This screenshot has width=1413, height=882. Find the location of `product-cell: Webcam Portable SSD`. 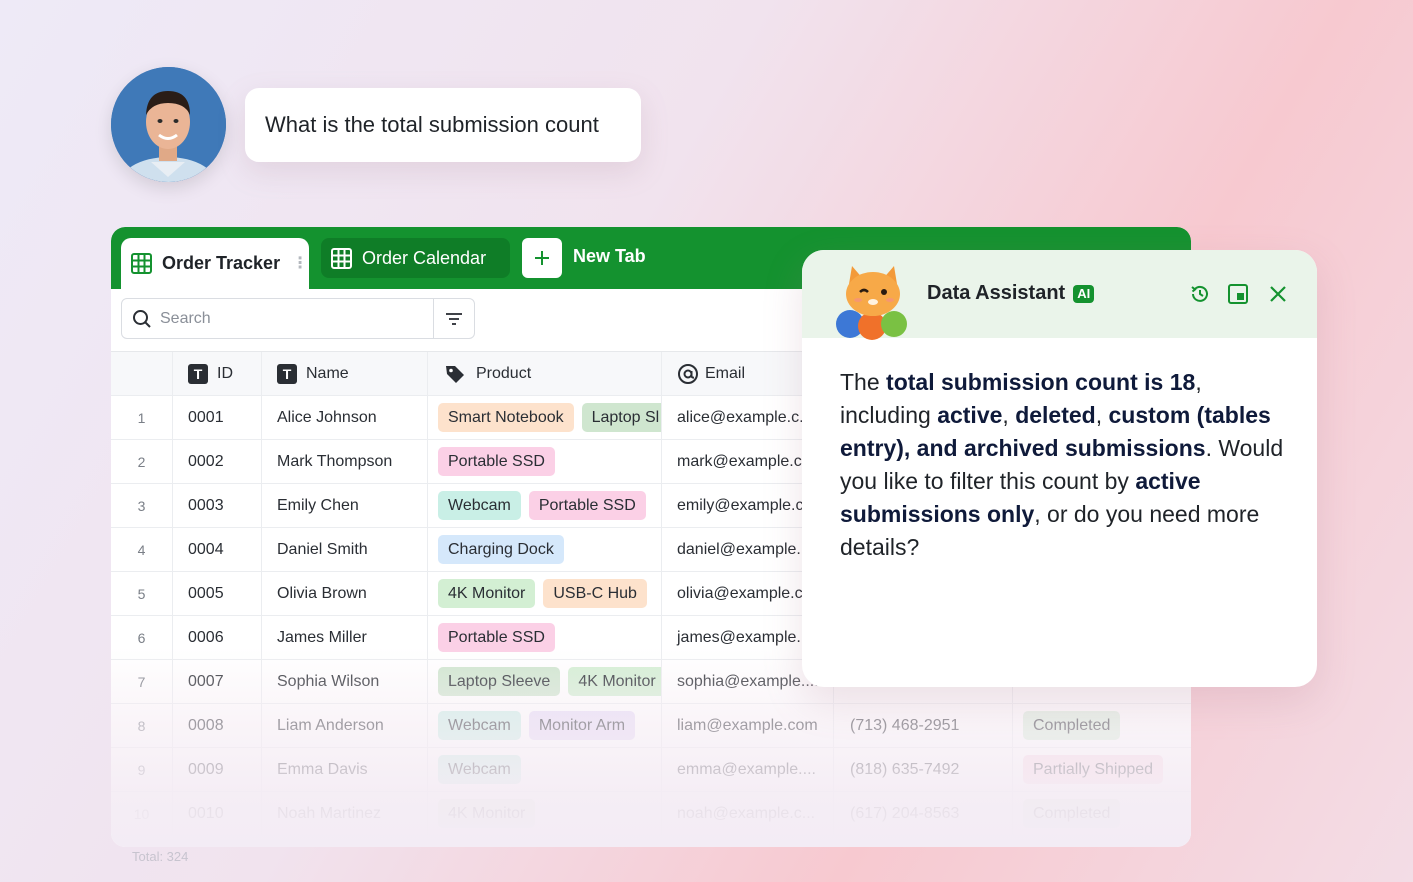

product-cell: Webcam Portable SSD is located at coordinates (545, 505).